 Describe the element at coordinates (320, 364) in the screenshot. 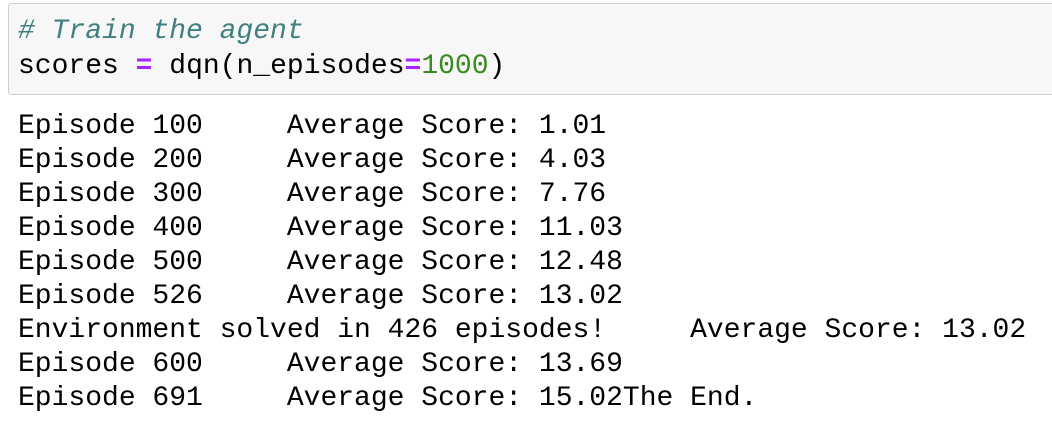

I see `output-line: Episode 600 Average Score: 13.69` at that location.